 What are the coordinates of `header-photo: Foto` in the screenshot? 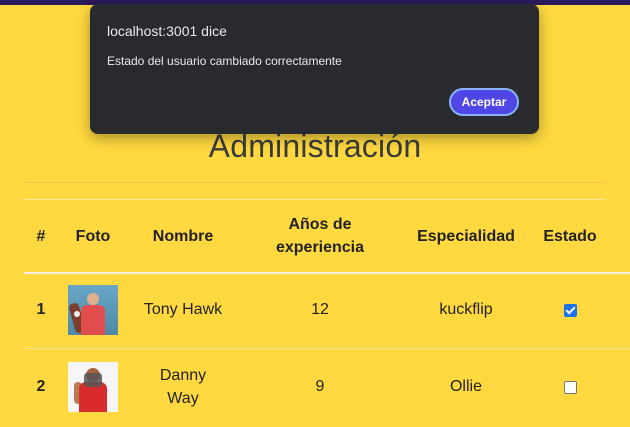 It's located at (93, 236).